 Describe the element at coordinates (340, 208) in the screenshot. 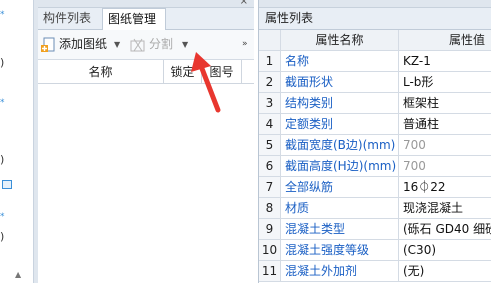

I see `property-name: 材质` at that location.